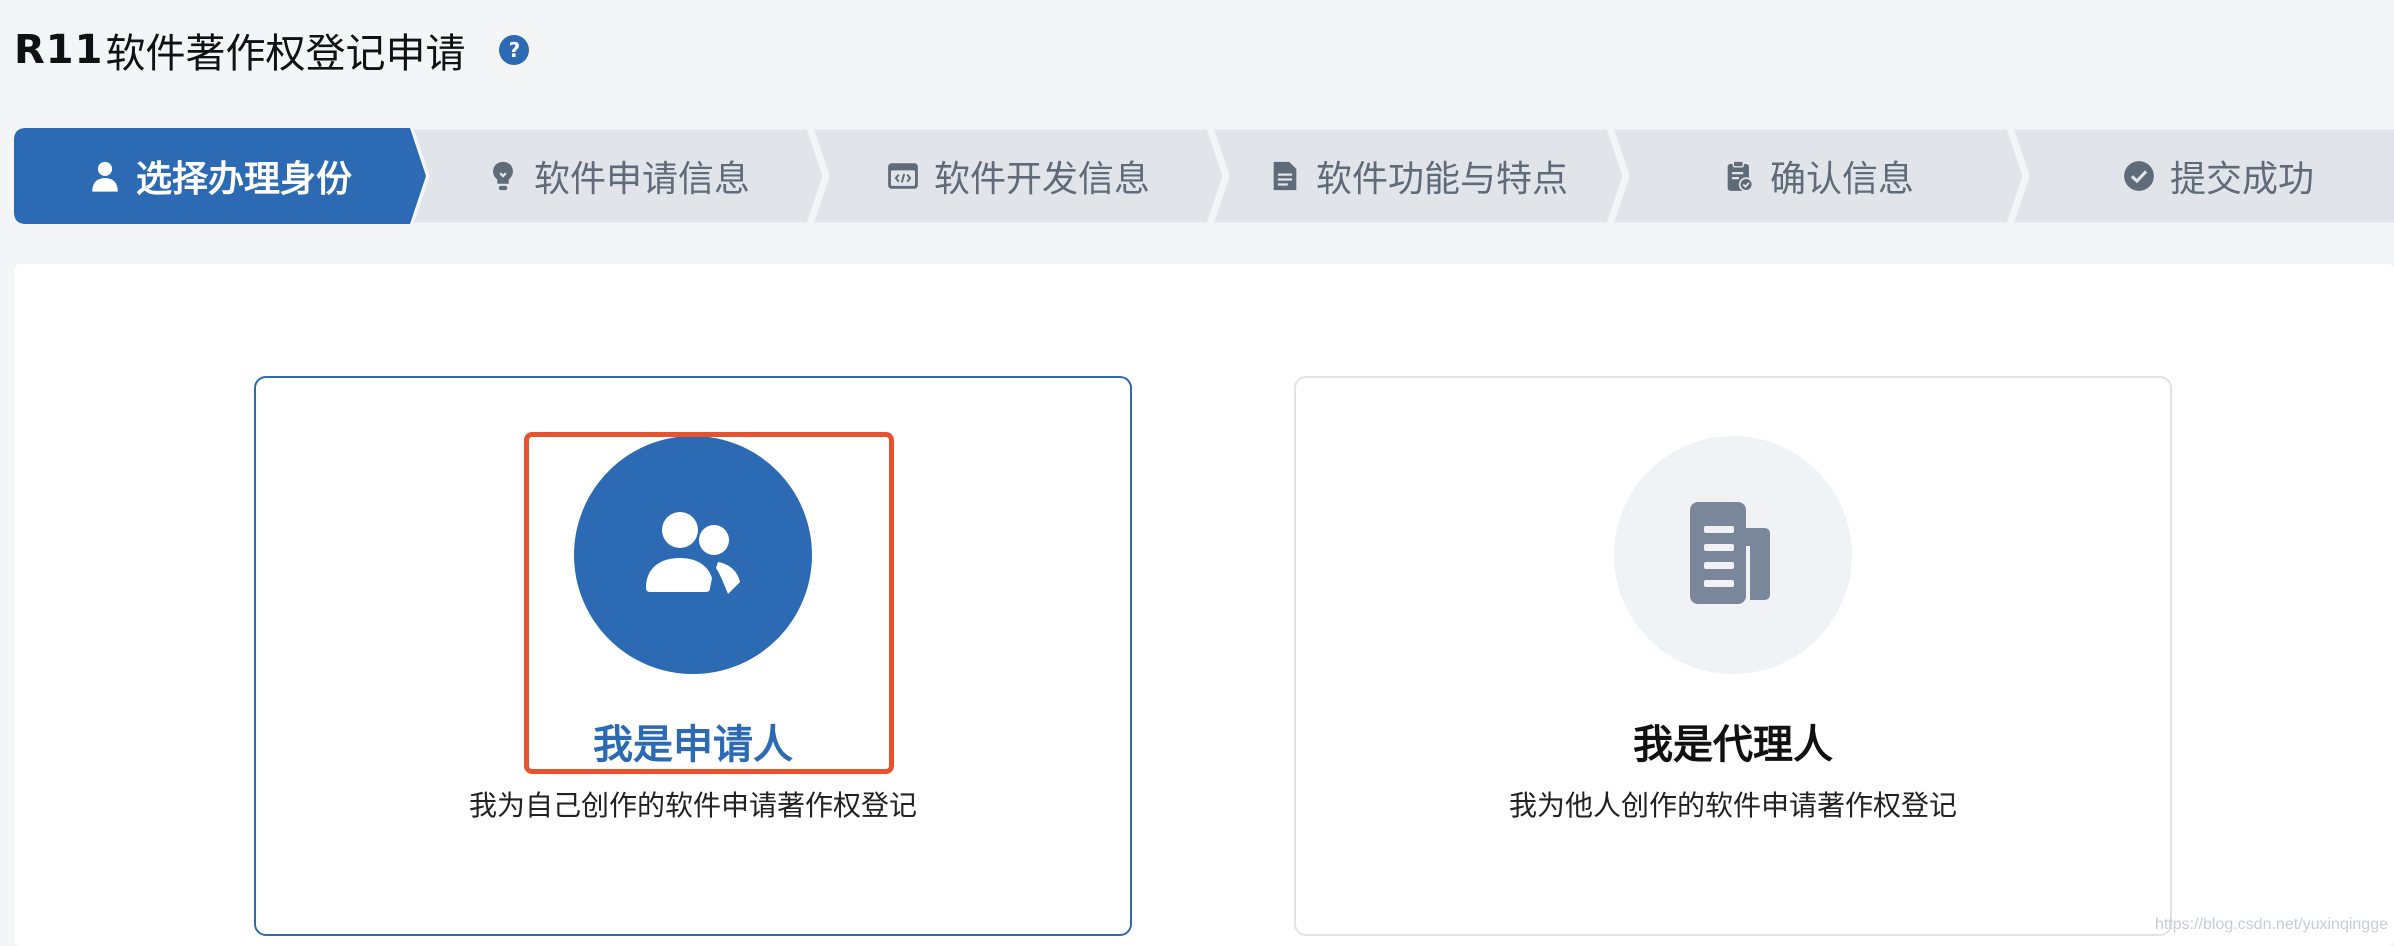 The width and height of the screenshot is (2394, 946). I want to click on user-icon, so click(105, 176).